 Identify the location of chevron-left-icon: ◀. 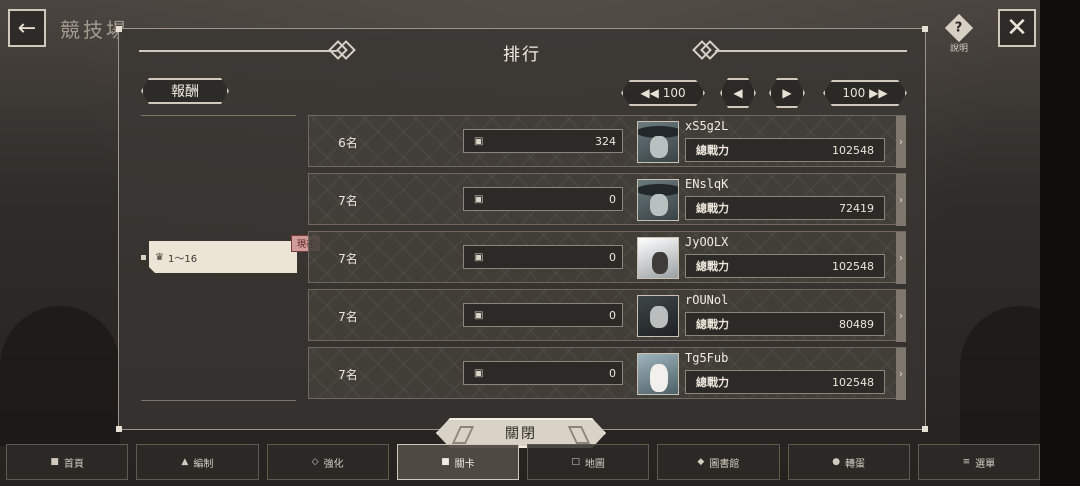
(738, 93).